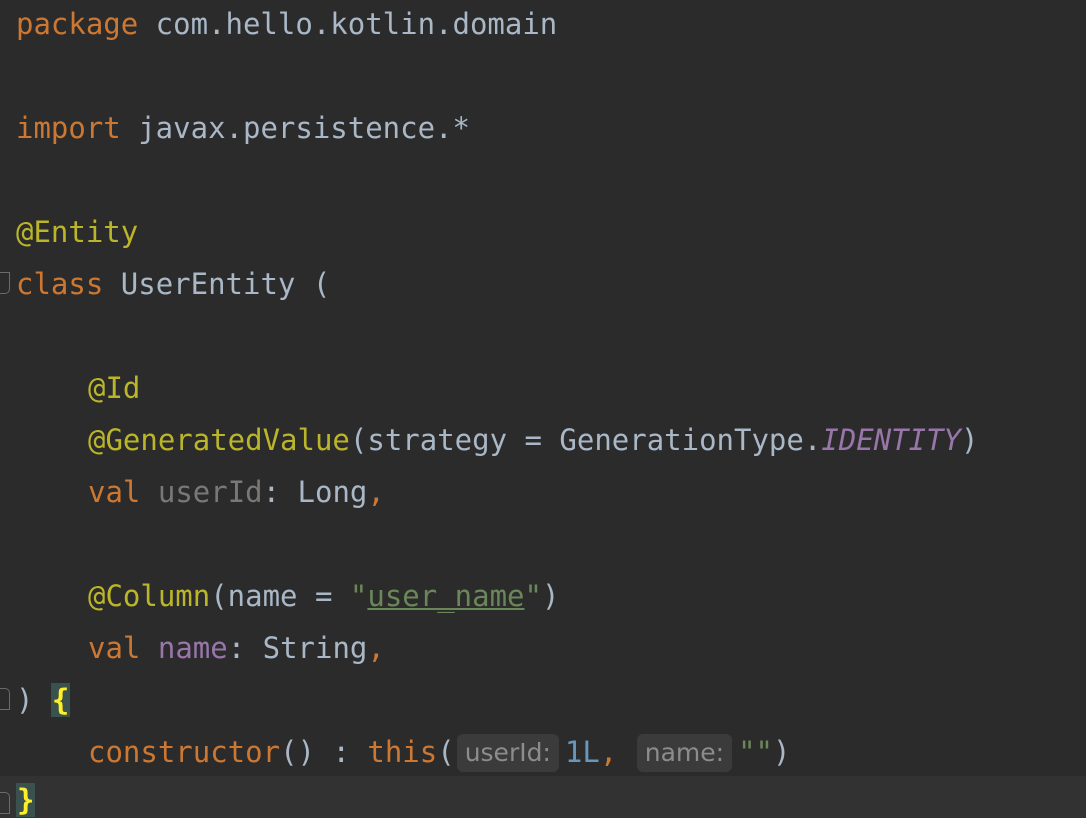 The height and width of the screenshot is (818, 1086). Describe the element at coordinates (446, 596) in the screenshot. I see `string-literal: user_name` at that location.